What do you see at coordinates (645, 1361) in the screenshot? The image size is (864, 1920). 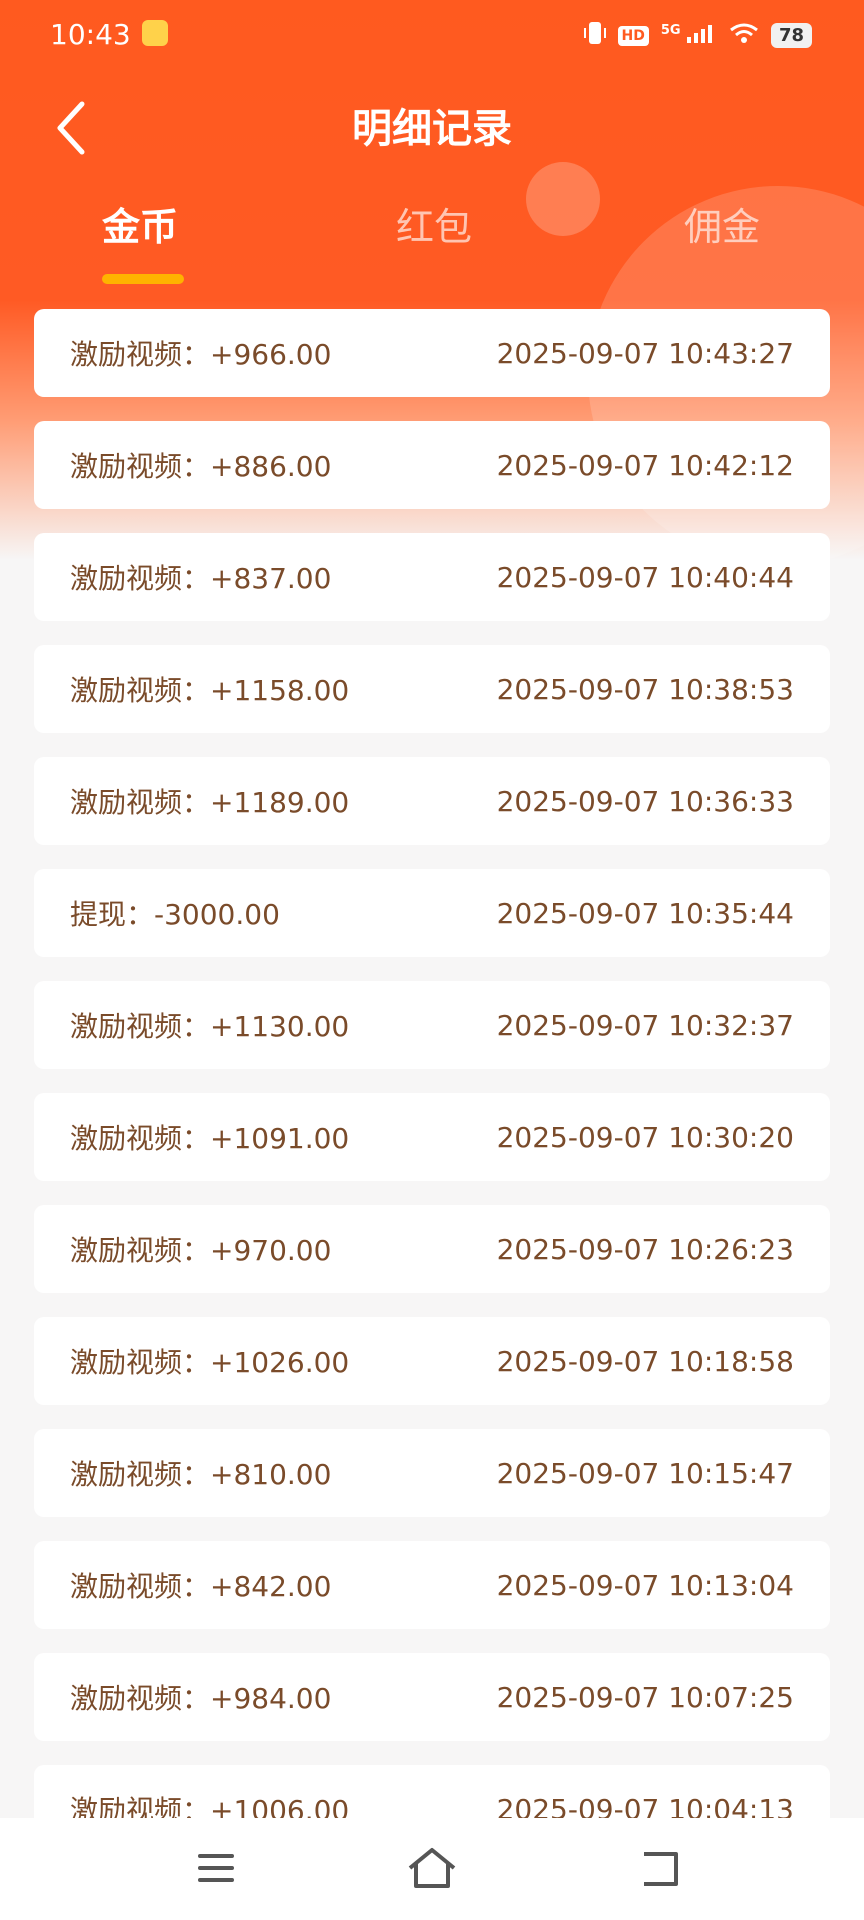 I see `record-time: 2025-09-07 10:18:58` at bounding box center [645, 1361].